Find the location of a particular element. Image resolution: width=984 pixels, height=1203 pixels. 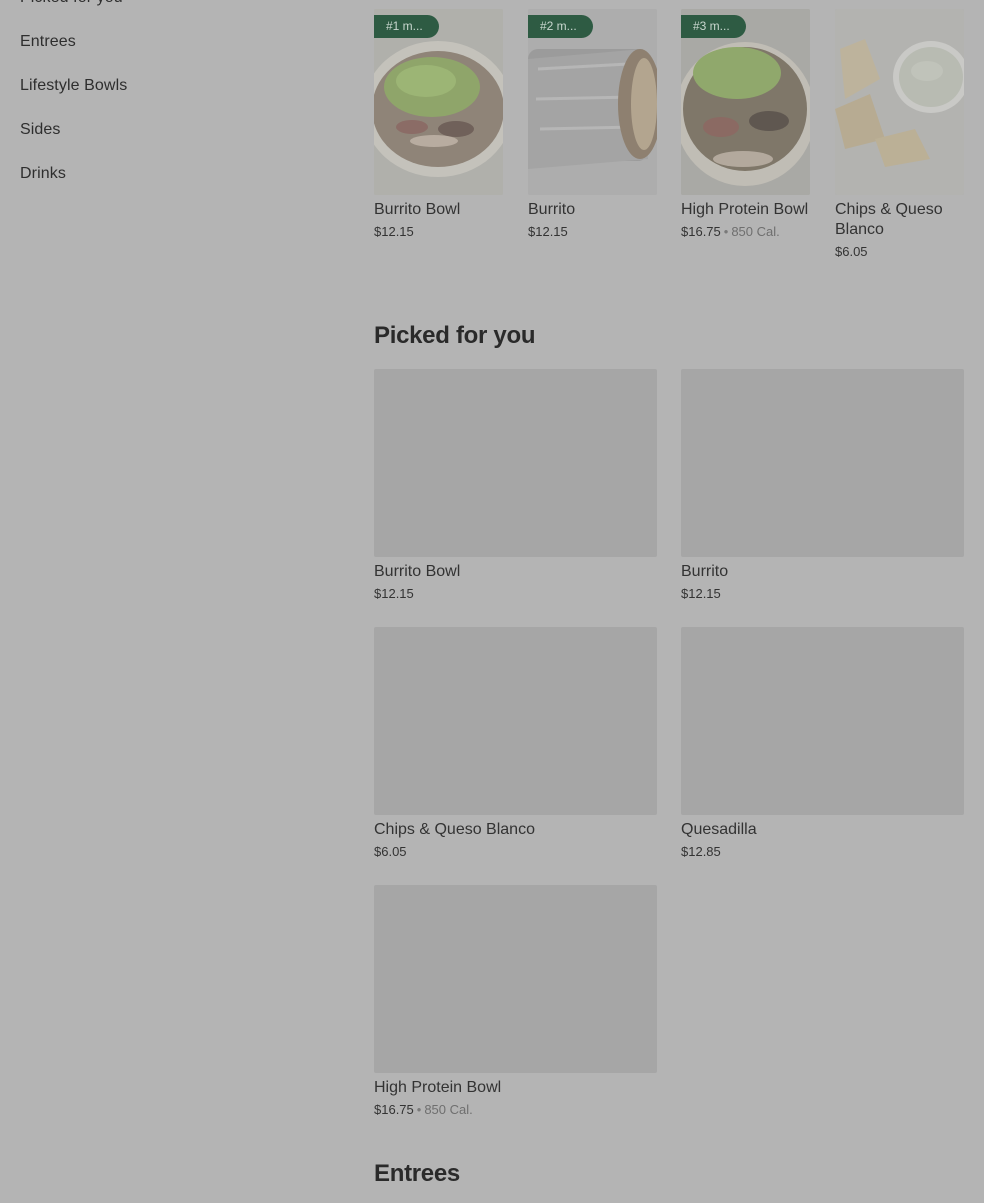

menu-item-card: Burrito $12.15 is located at coordinates (822, 485).